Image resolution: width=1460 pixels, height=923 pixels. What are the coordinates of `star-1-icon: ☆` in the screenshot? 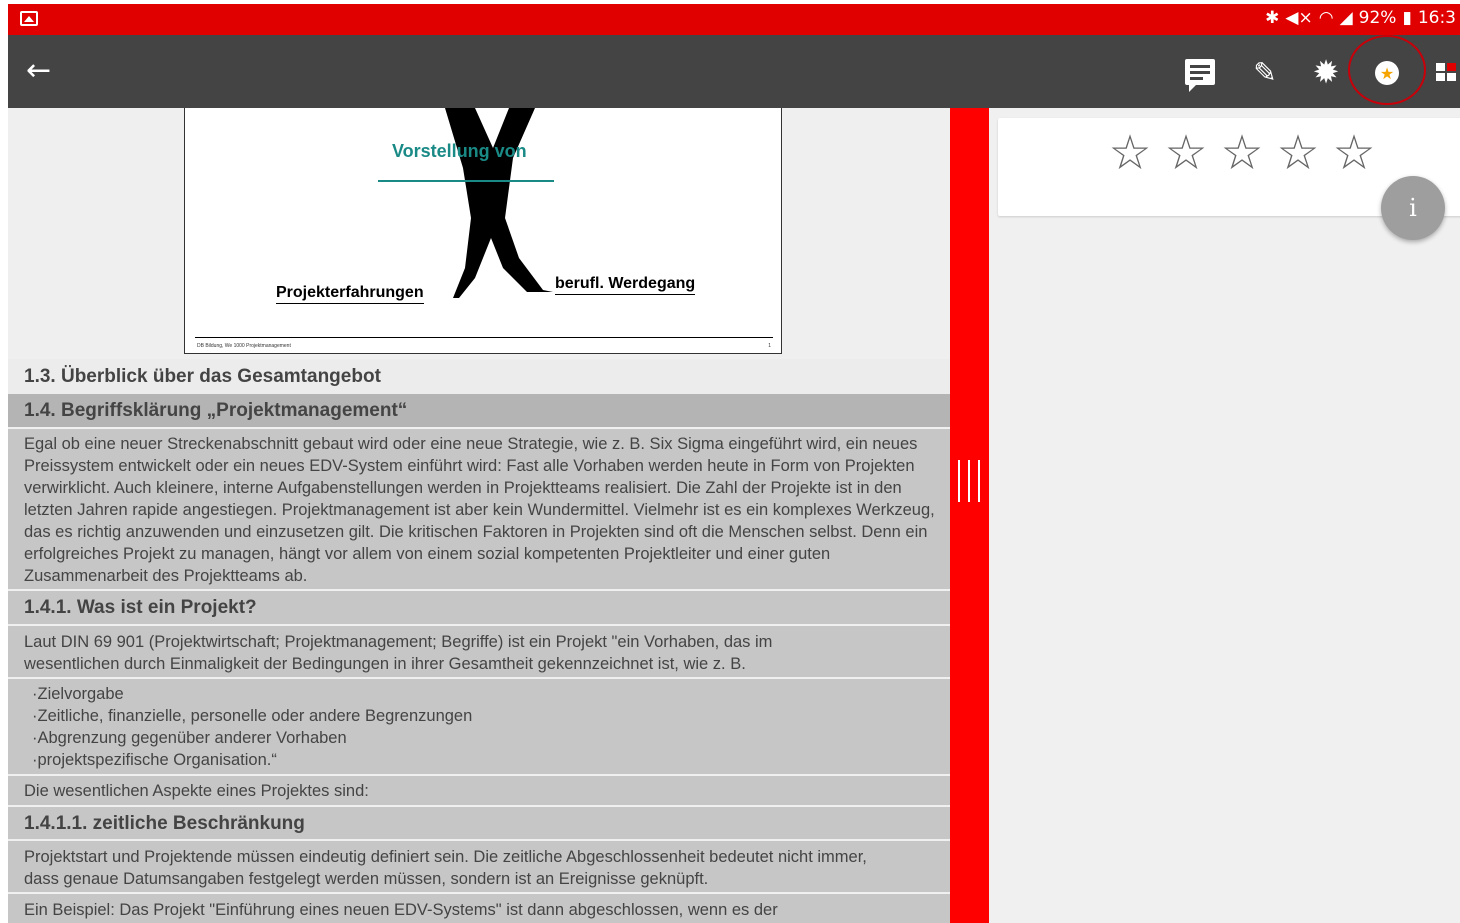 It's located at (1130, 153).